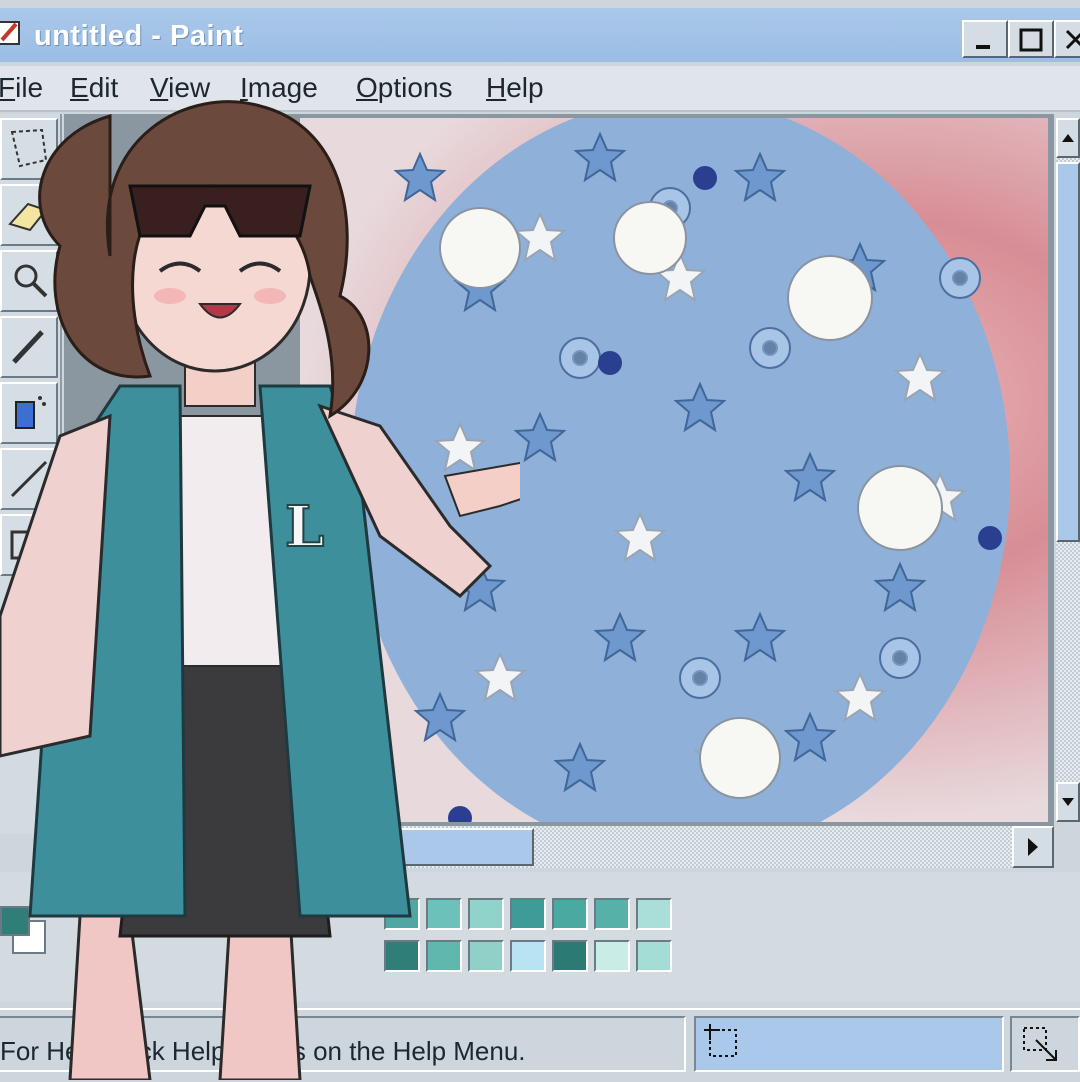  I want to click on scroll-right-button, so click(1033, 847).